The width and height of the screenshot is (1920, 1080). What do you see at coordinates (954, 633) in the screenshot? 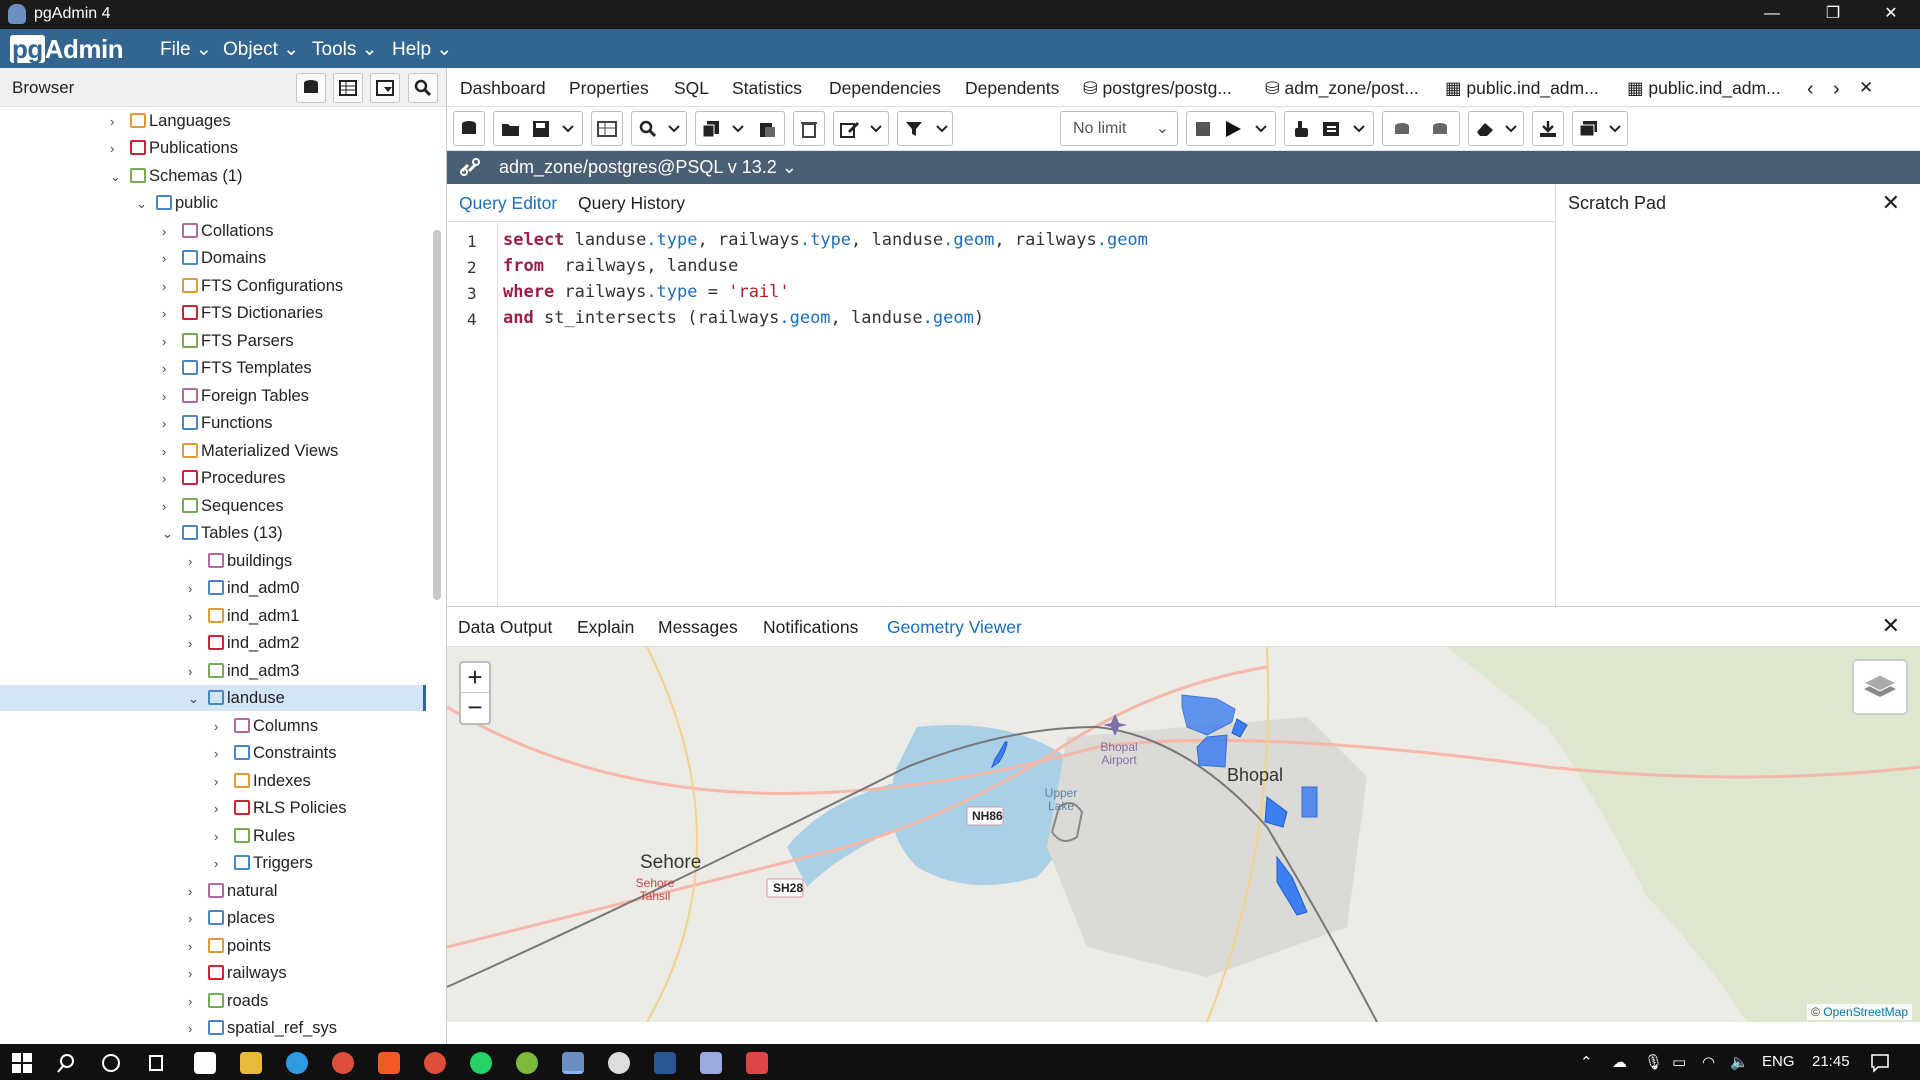
I see `tab-geometry-viewer: Geometry Viewer` at bounding box center [954, 633].